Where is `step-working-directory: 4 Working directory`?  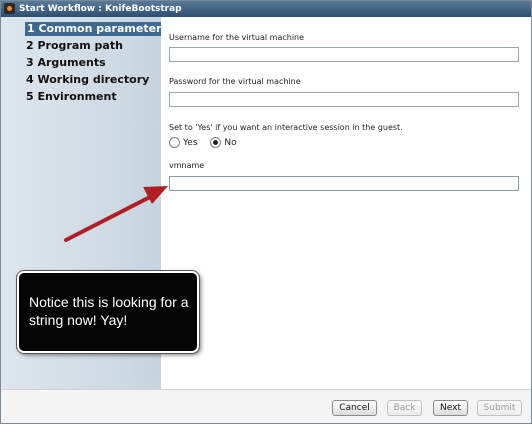
step-working-directory: 4 Working directory is located at coordinates (87, 80).